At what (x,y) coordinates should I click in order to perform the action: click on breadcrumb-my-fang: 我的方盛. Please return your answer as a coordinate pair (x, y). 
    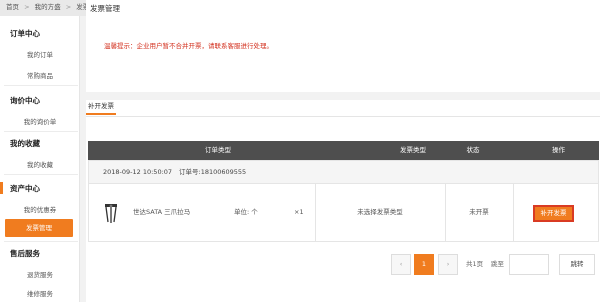
    Looking at the image, I should click on (48, 7).